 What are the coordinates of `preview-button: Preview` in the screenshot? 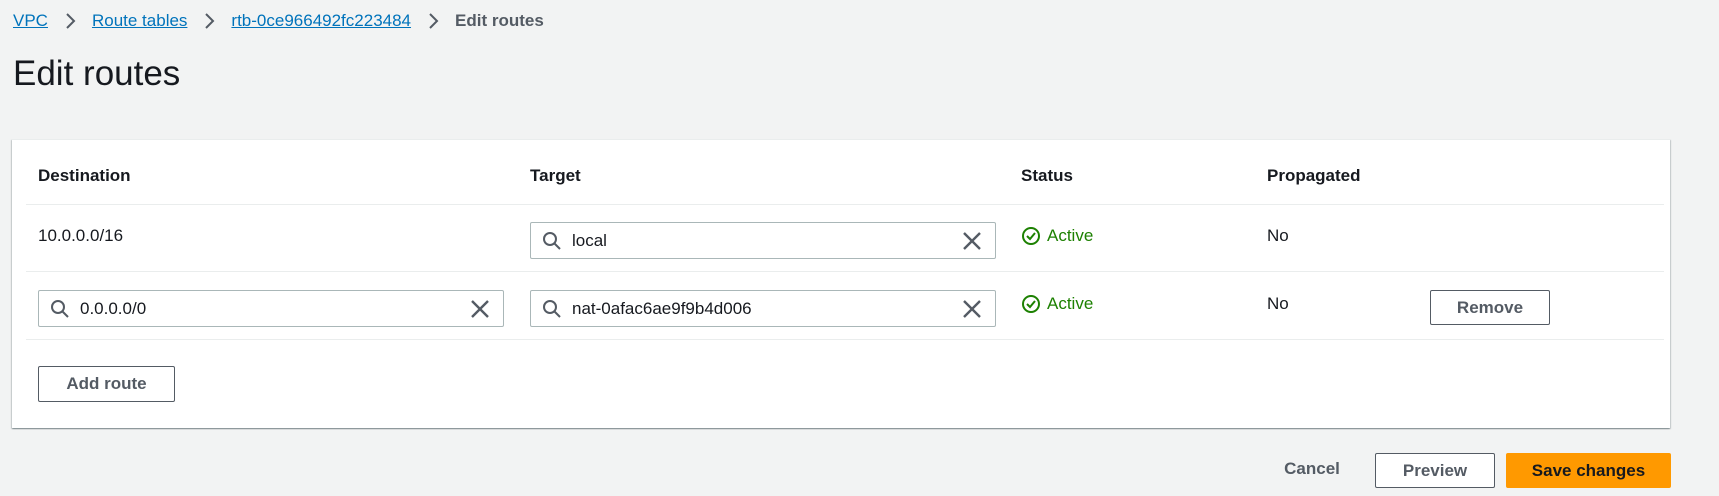 It's located at (1435, 470).